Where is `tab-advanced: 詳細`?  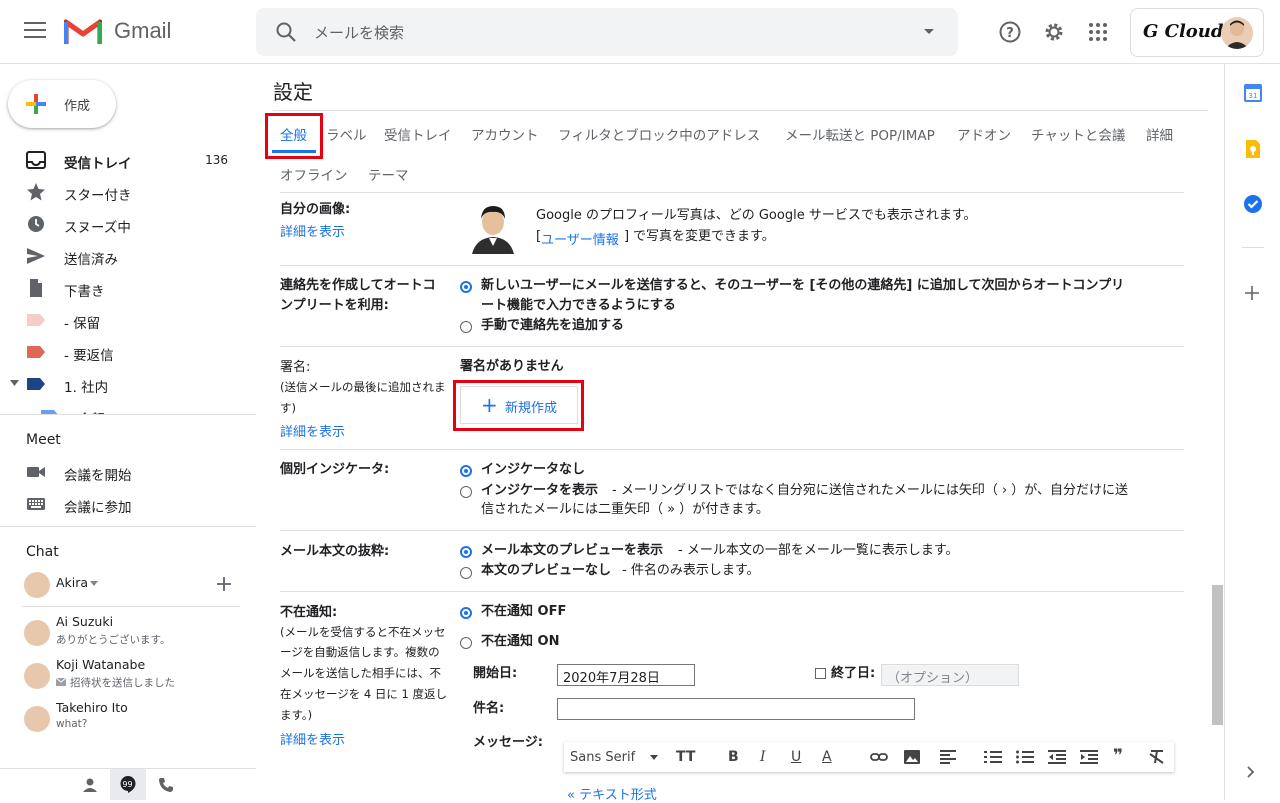 tab-advanced: 詳細 is located at coordinates (1159, 134).